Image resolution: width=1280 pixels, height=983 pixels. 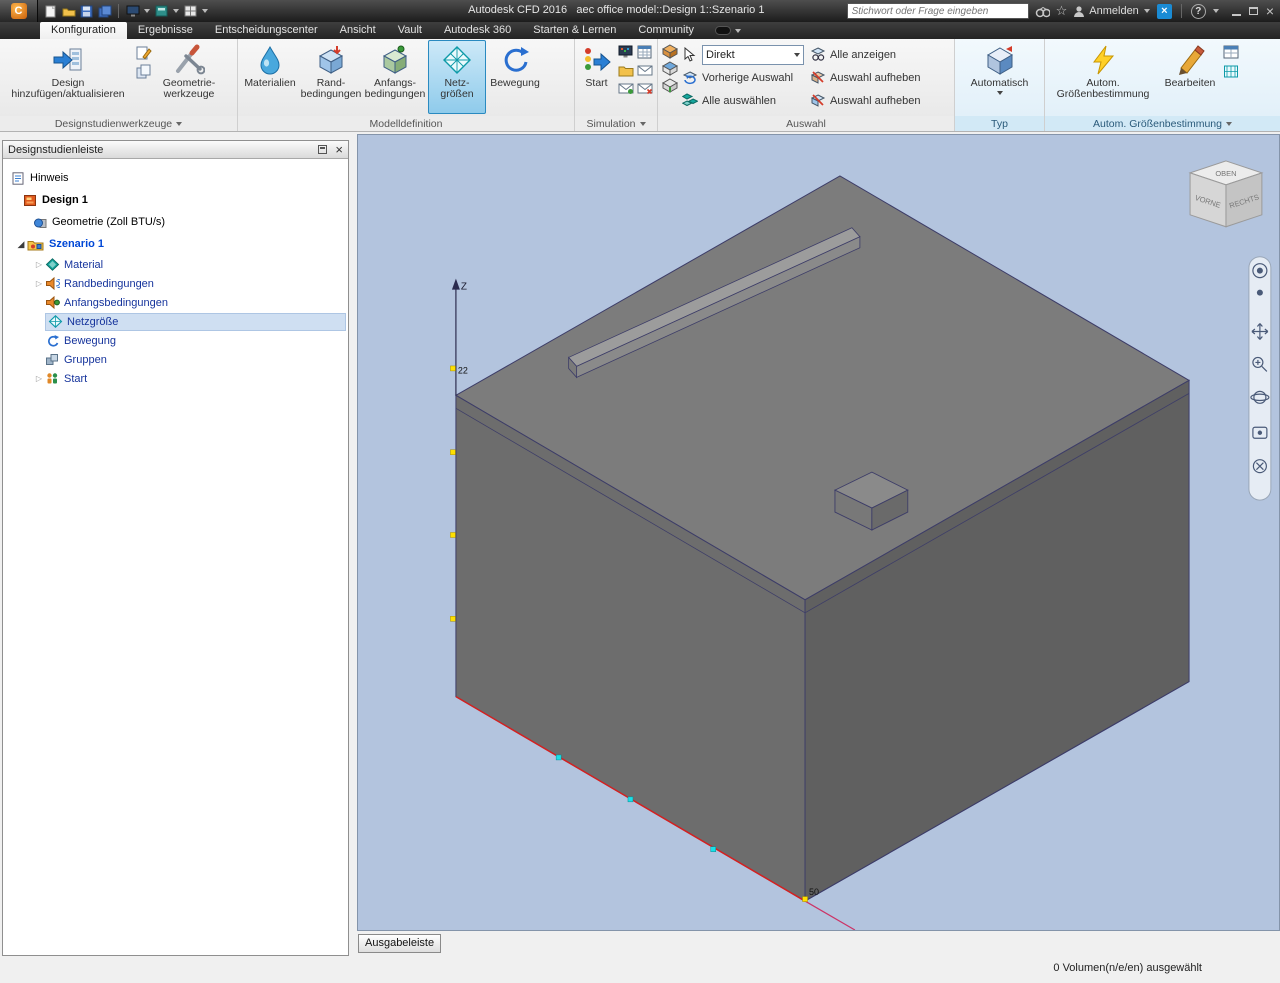 What do you see at coordinates (515, 60) in the screenshot?
I see `motion-icon` at bounding box center [515, 60].